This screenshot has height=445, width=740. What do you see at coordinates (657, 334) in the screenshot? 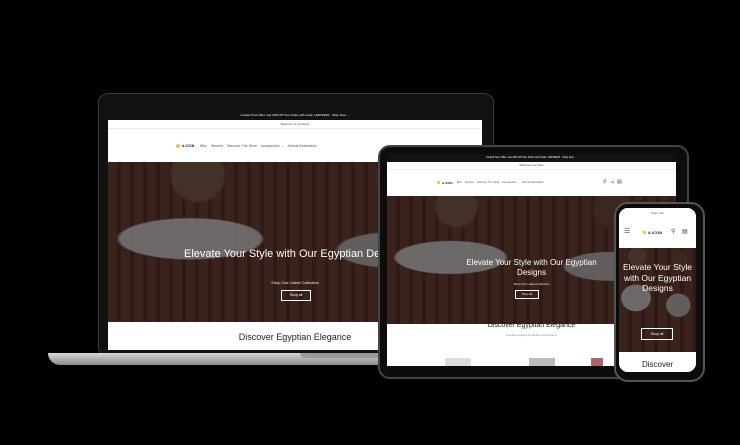
I see `phone-shop-all-button: Shop all` at bounding box center [657, 334].